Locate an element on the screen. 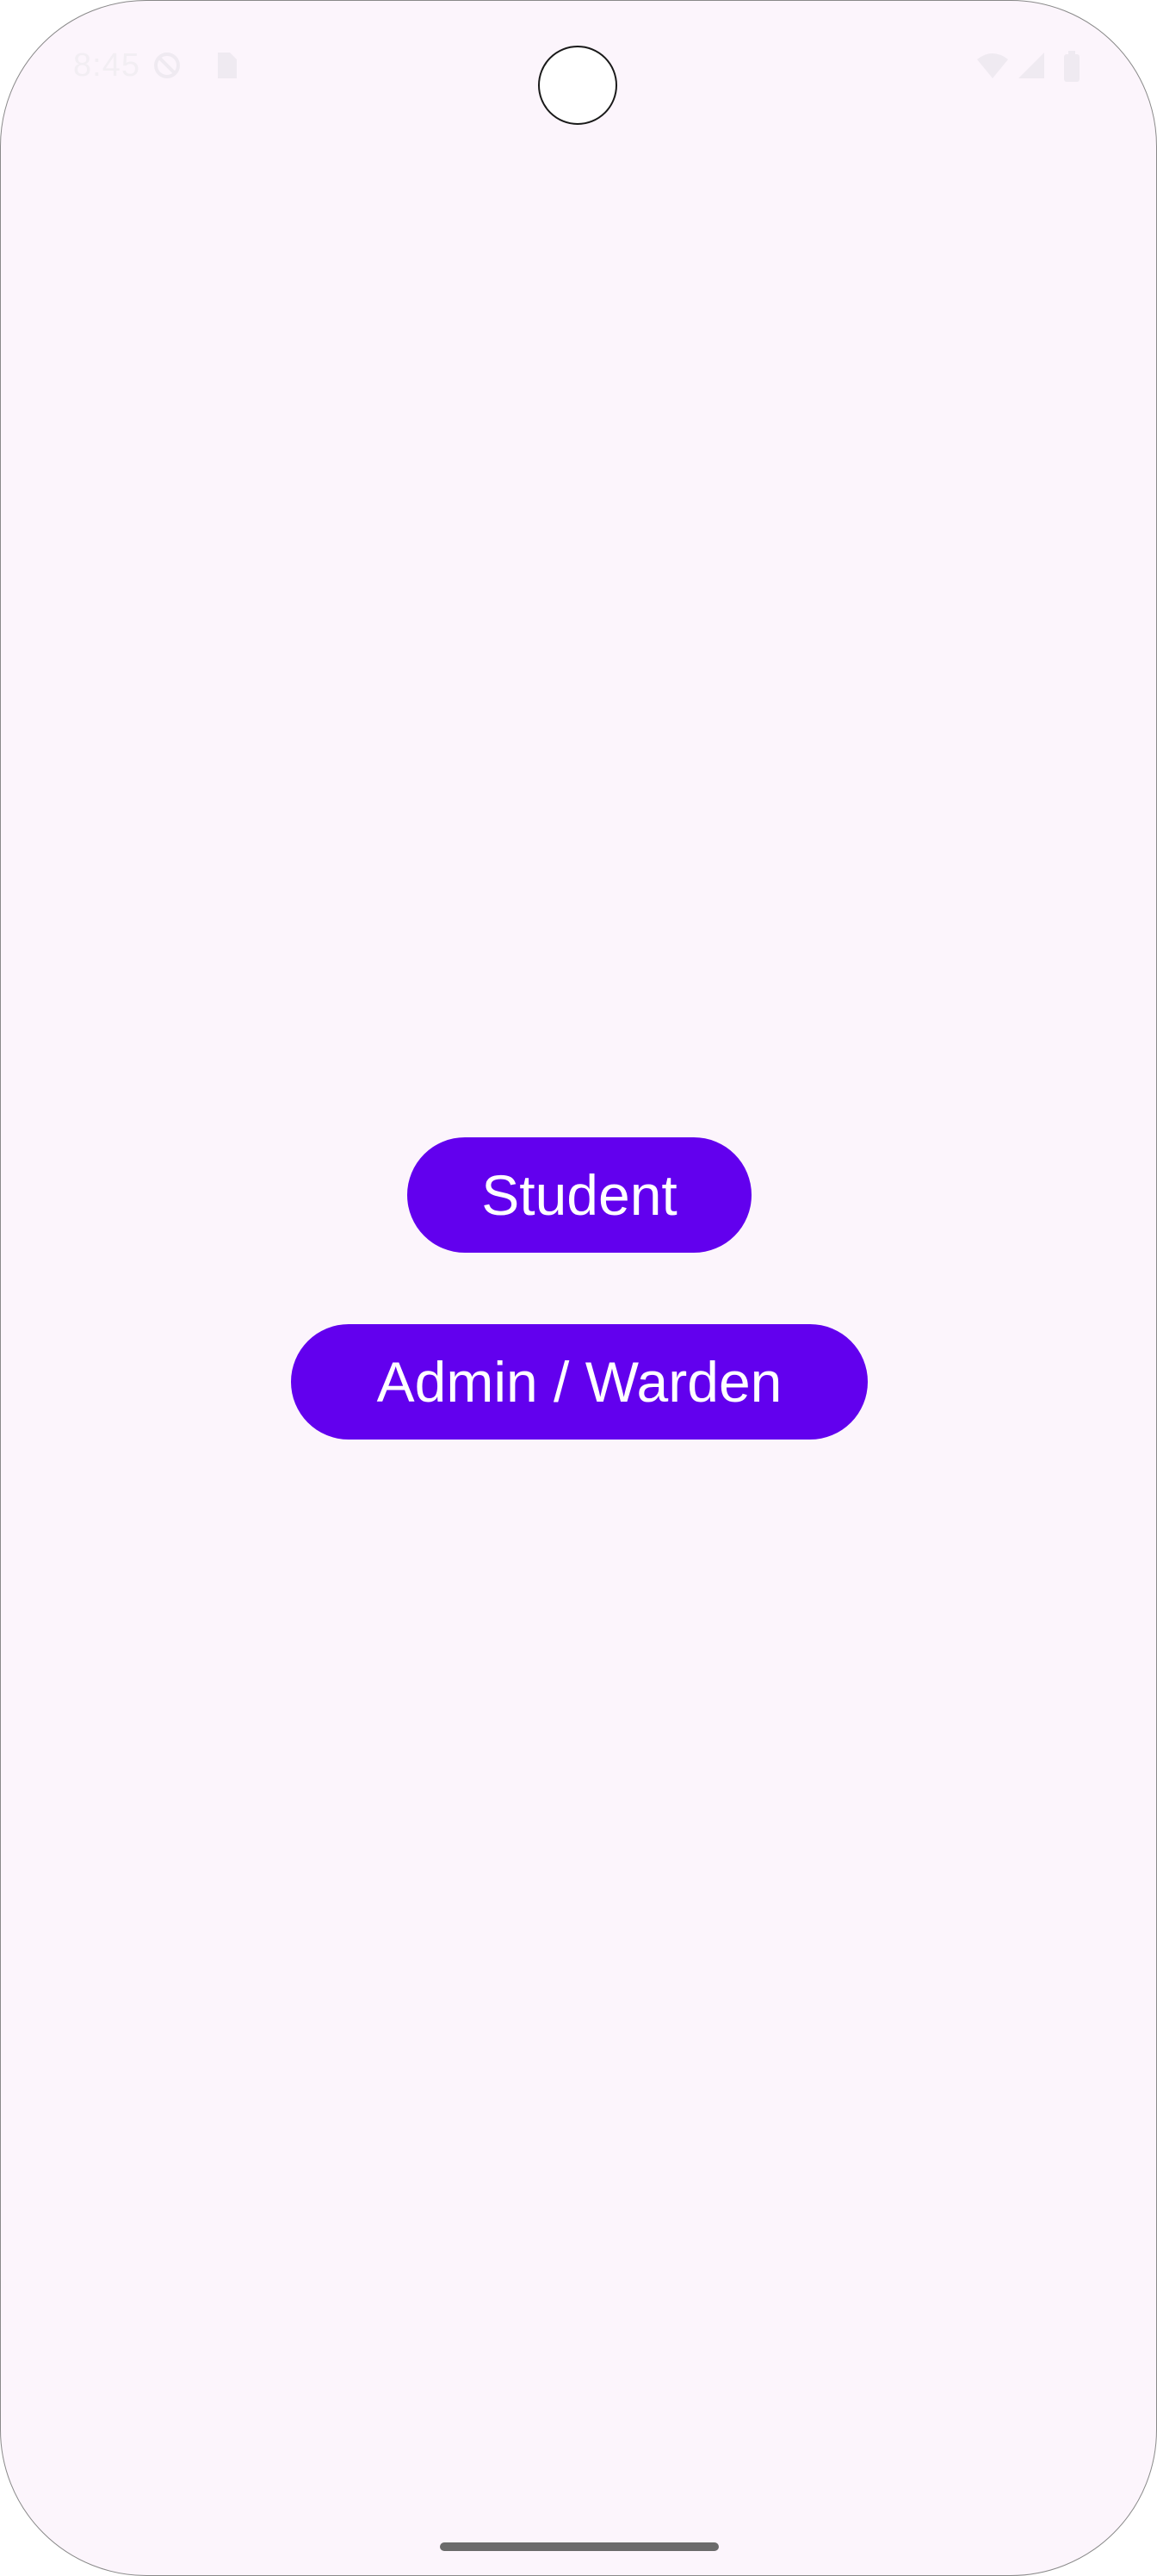 Image resolution: width=1157 pixels, height=2576 pixels. admin-warden-button-label: Admin / Warden is located at coordinates (579, 1382).